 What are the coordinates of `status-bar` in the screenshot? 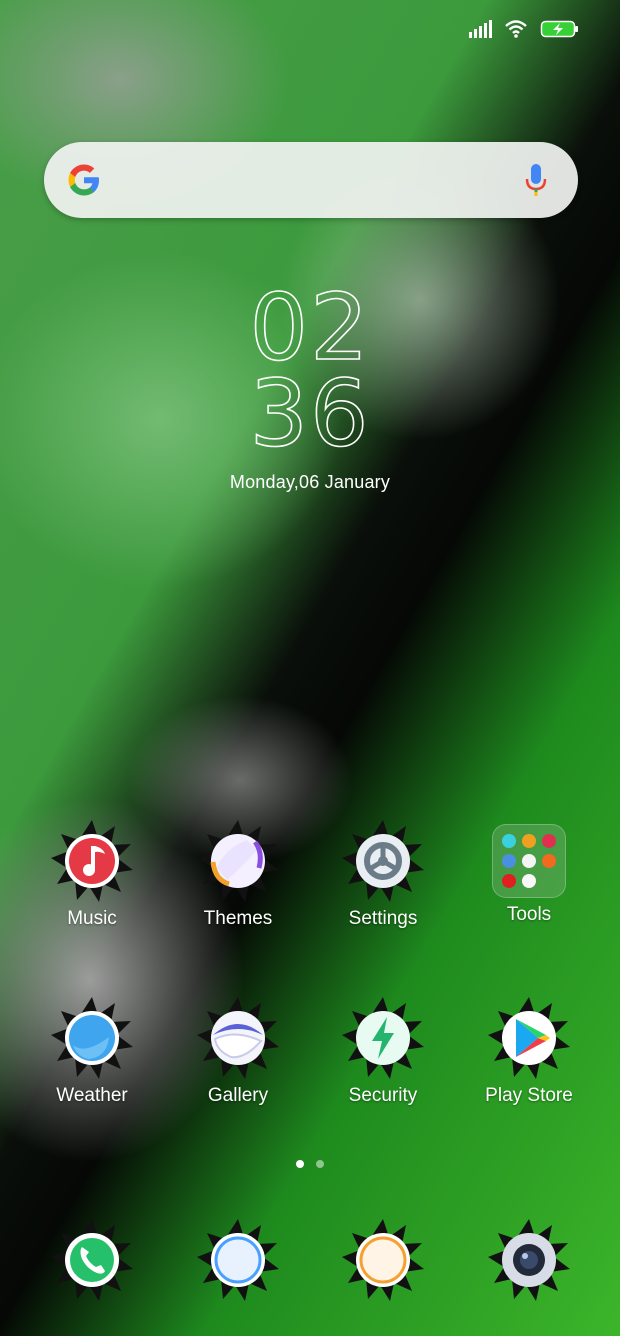 It's located at (524, 29).